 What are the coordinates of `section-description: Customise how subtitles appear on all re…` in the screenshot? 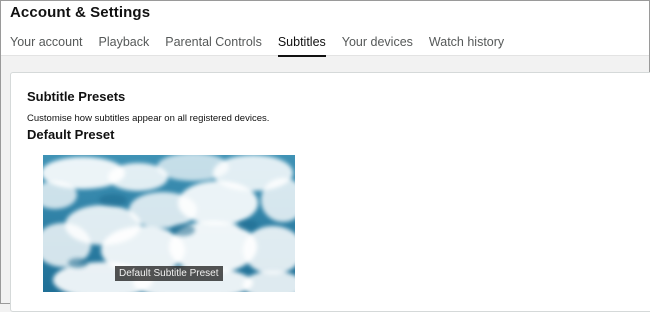 It's located at (148, 118).